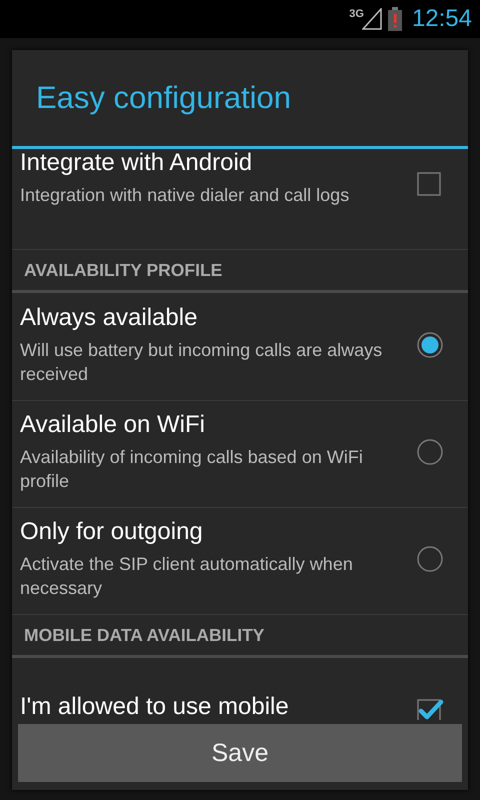  I want to click on signal-icon, so click(372, 19).